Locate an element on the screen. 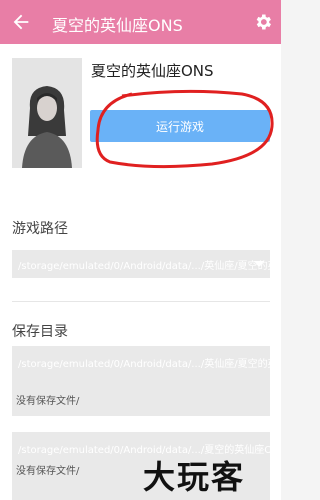  game-cover-image is located at coordinates (47, 113).